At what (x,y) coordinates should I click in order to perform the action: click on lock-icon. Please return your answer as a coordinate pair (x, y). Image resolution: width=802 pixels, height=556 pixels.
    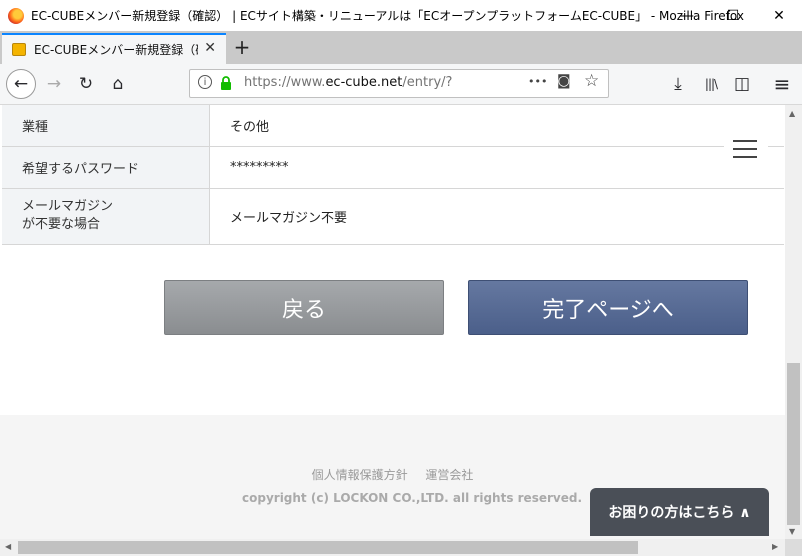
    Looking at the image, I should click on (226, 83).